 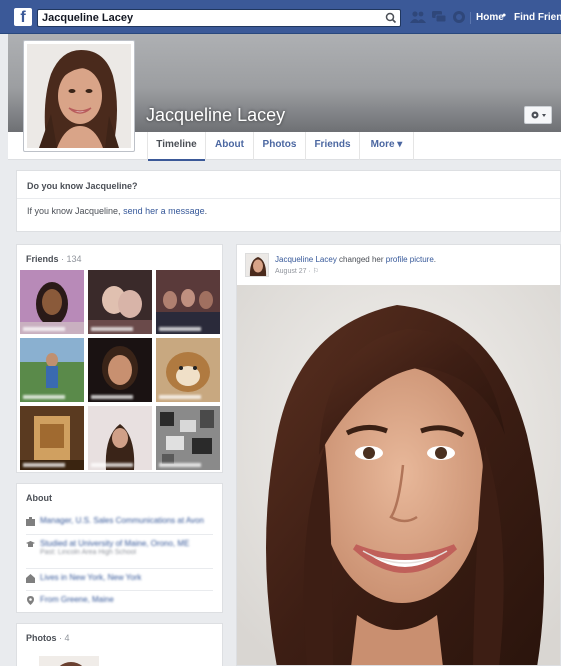 What do you see at coordinates (69, 661) in the screenshot?
I see `photo-thumbnail` at bounding box center [69, 661].